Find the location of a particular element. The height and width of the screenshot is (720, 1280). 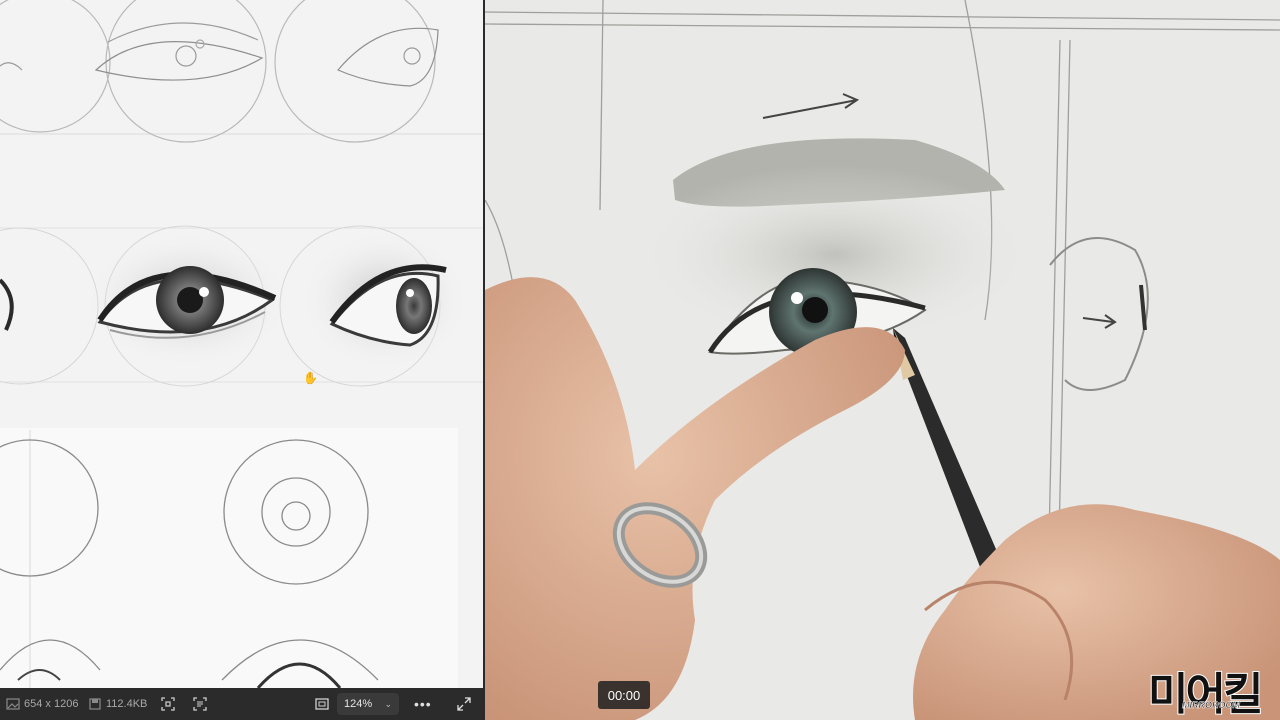

channel-watermark: 미어킬 MIRROROOM is located at coordinates (1210, 689).